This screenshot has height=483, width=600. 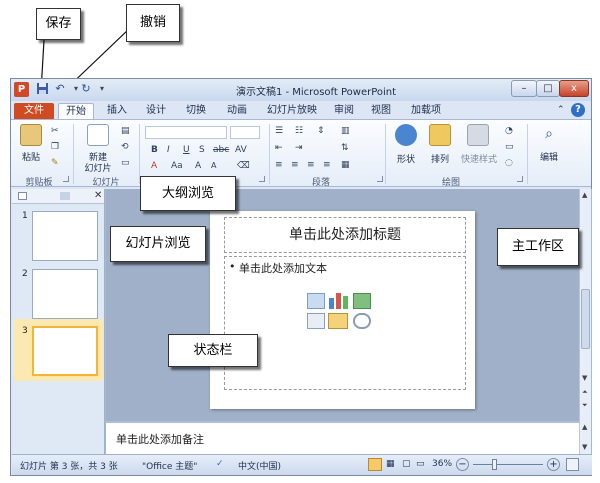 I want to click on fit-to-window-icon, so click(x=572, y=464).